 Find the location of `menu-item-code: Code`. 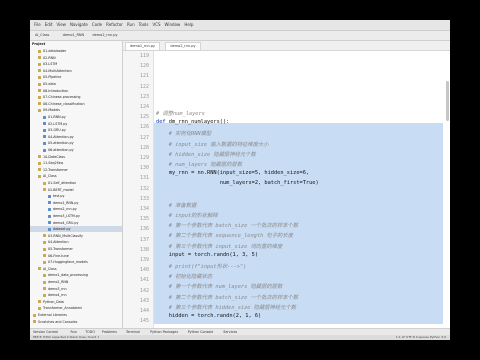

menu-item-code: Code is located at coordinates (97, 24).